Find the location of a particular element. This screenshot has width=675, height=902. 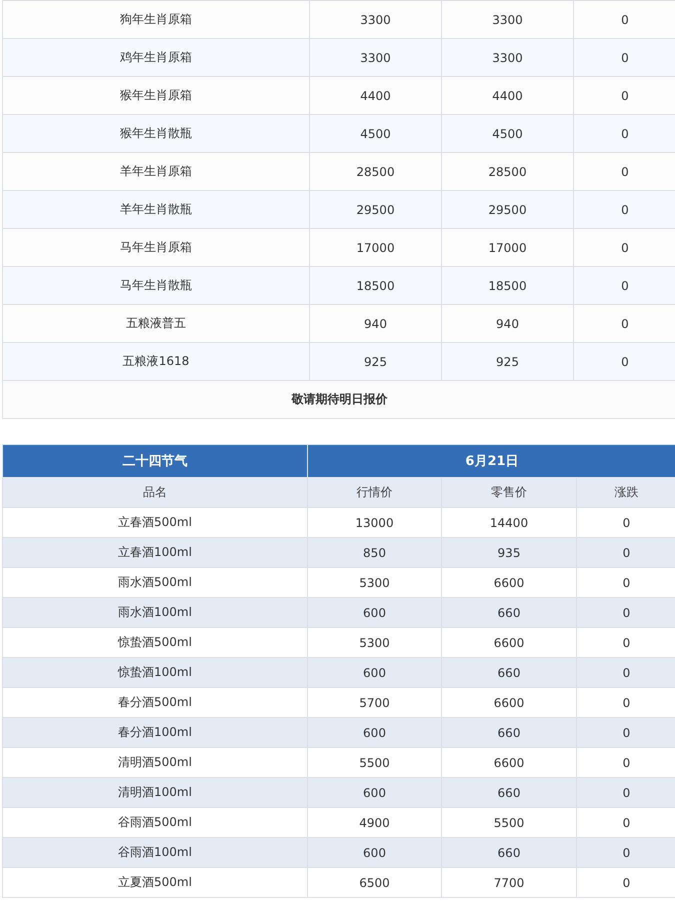

table-cell: 谷雨酒100ml is located at coordinates (155, 853).